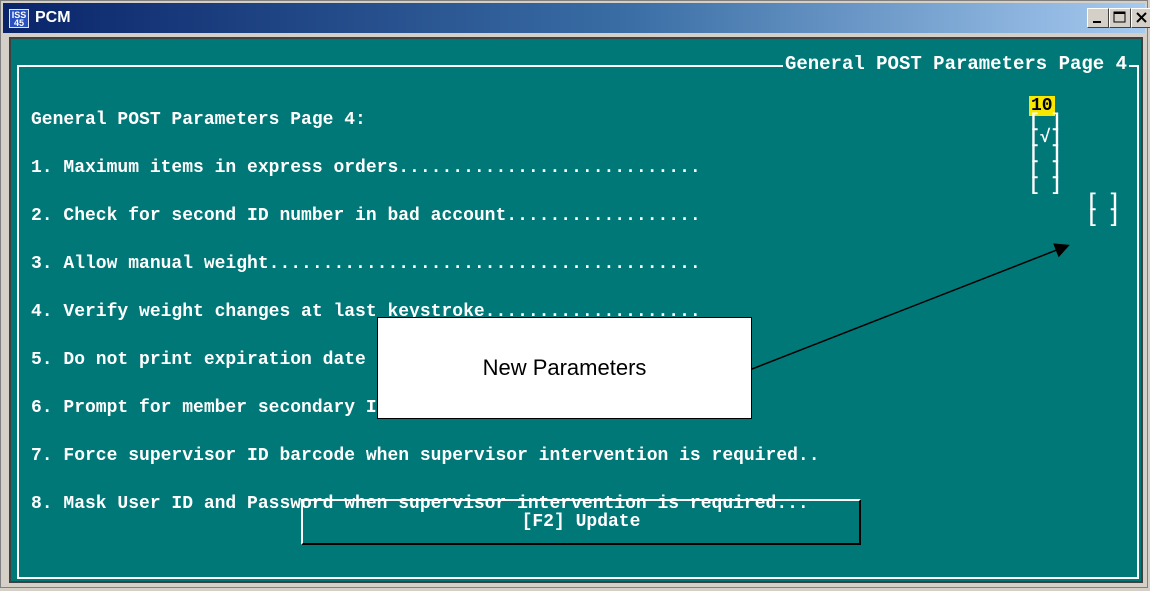 Image resolution: width=1150 pixels, height=591 pixels. I want to click on update-button: [F2] Update, so click(581, 522).